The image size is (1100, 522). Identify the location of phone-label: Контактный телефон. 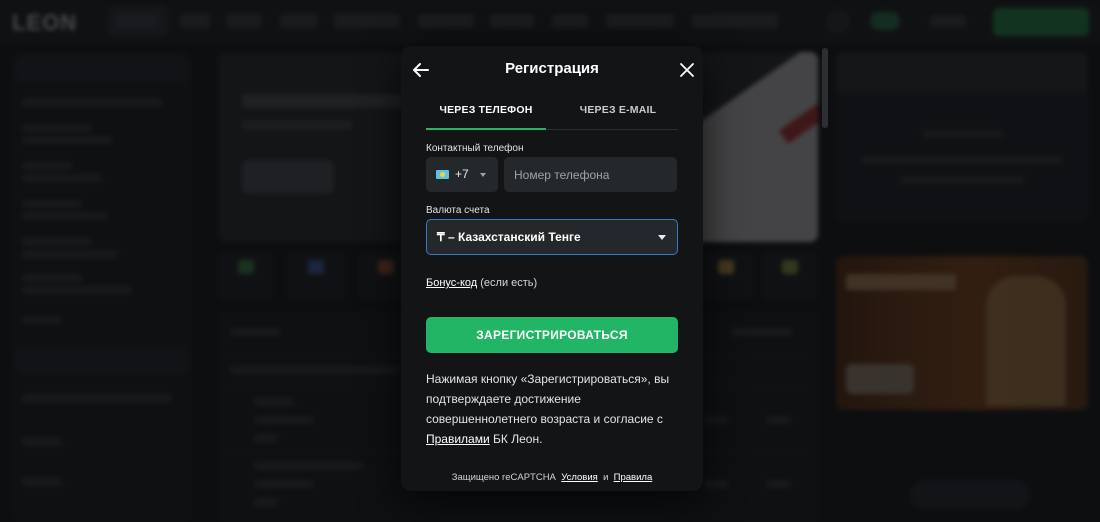
(475, 148).